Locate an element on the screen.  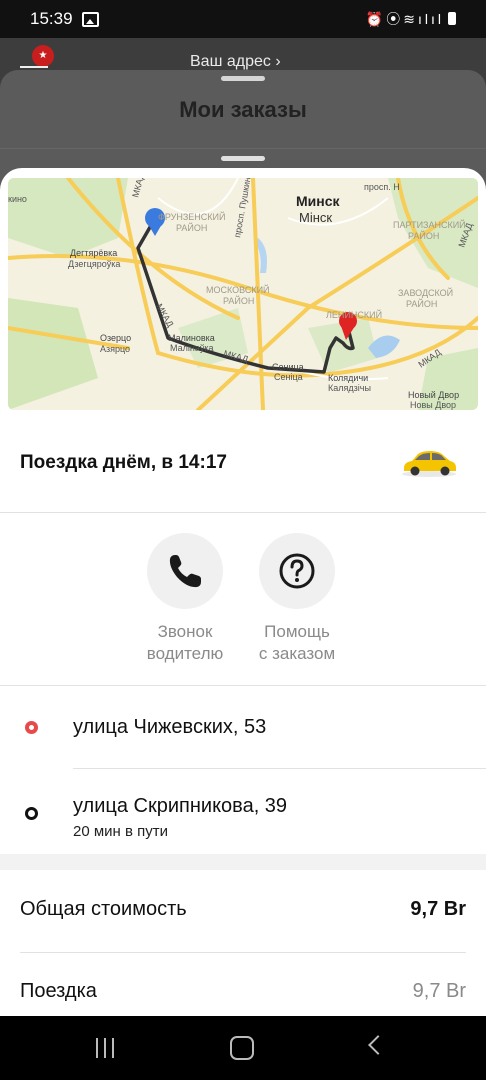
call-driver-circle is located at coordinates (185, 571).